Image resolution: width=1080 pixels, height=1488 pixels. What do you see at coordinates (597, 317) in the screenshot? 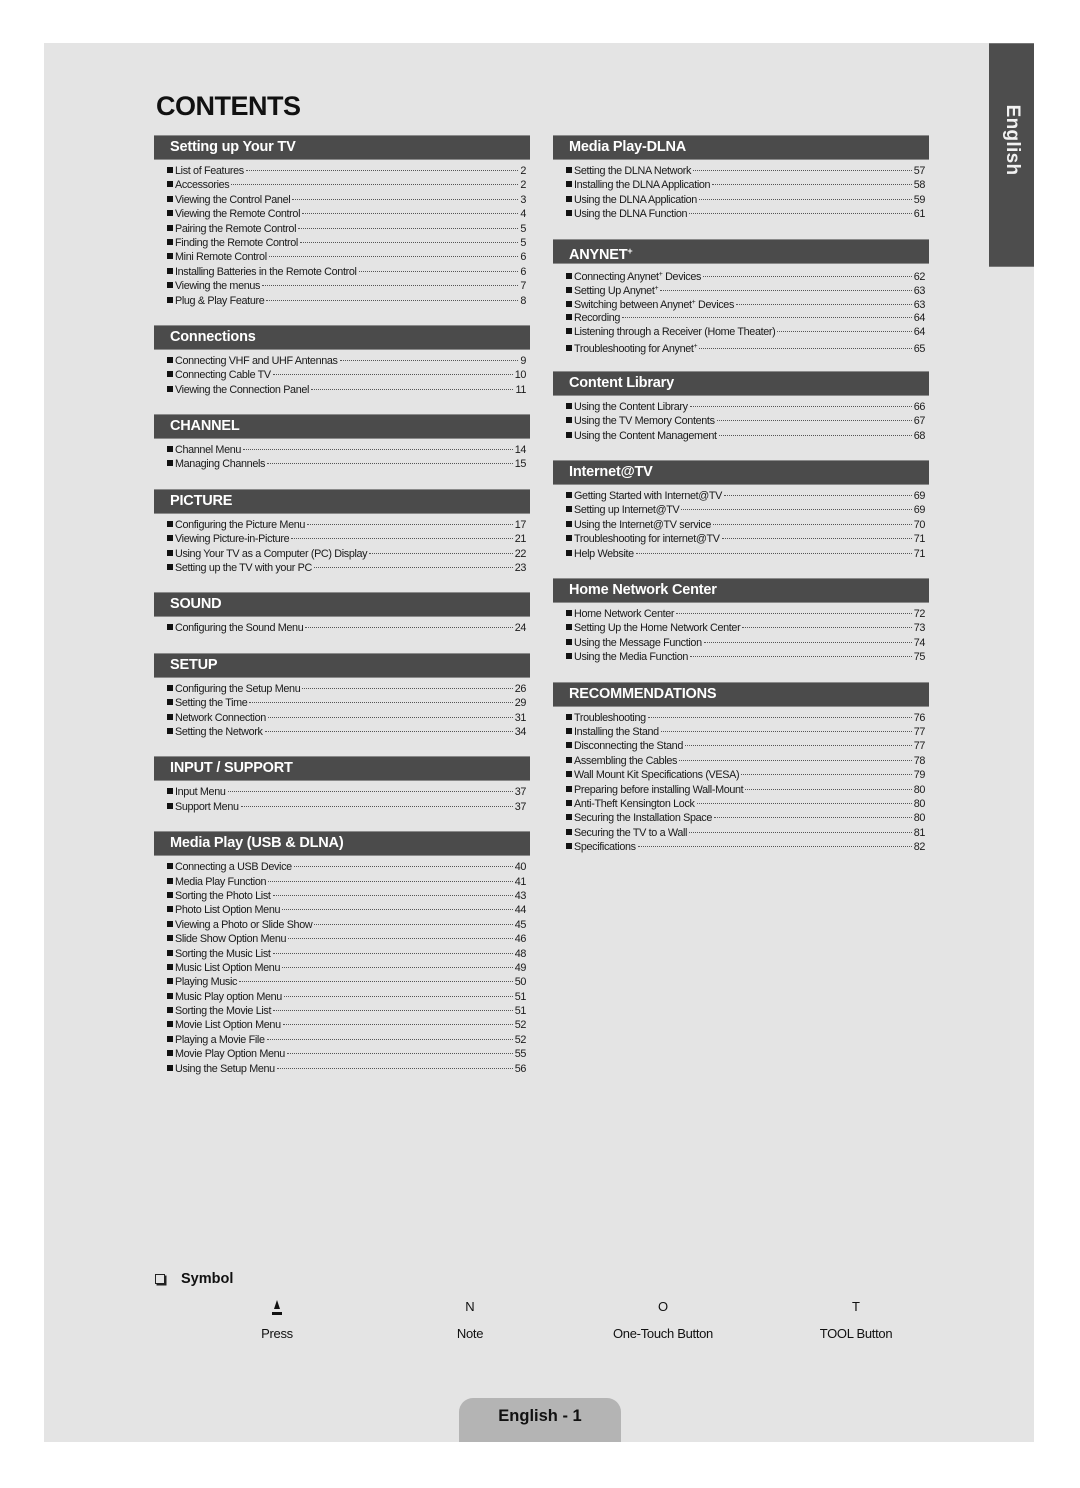
I see `toc-entry-text: Recording` at bounding box center [597, 317].